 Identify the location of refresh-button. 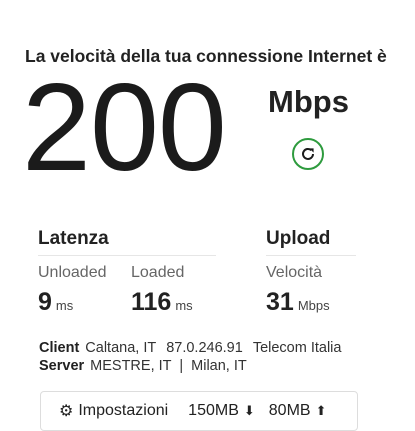
(308, 154).